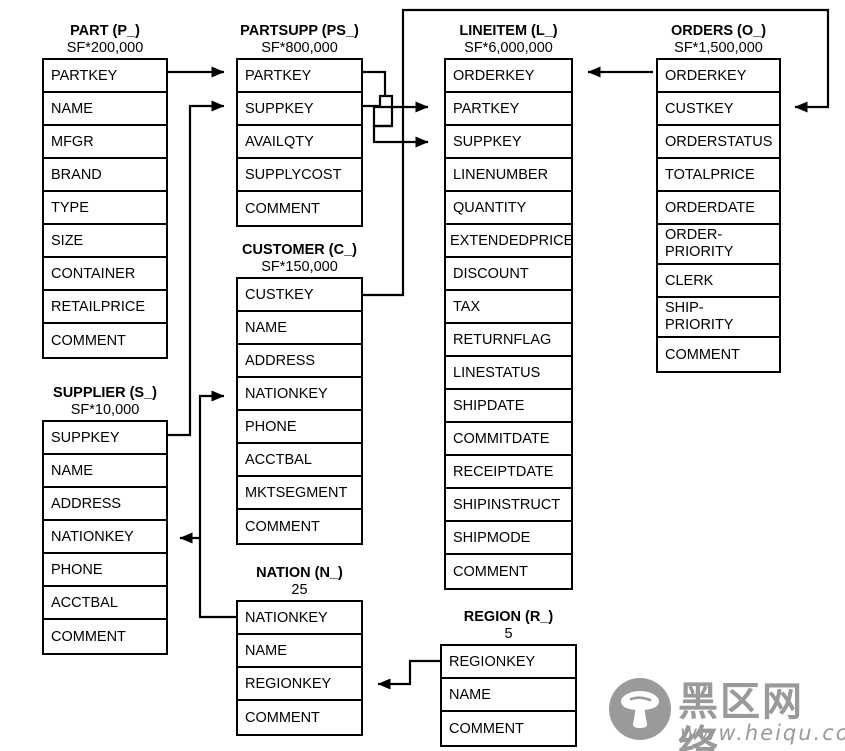 Image resolution: width=845 pixels, height=751 pixels. Describe the element at coordinates (762, 733) in the screenshot. I see `watermark-url: www.heiqu.com` at that location.